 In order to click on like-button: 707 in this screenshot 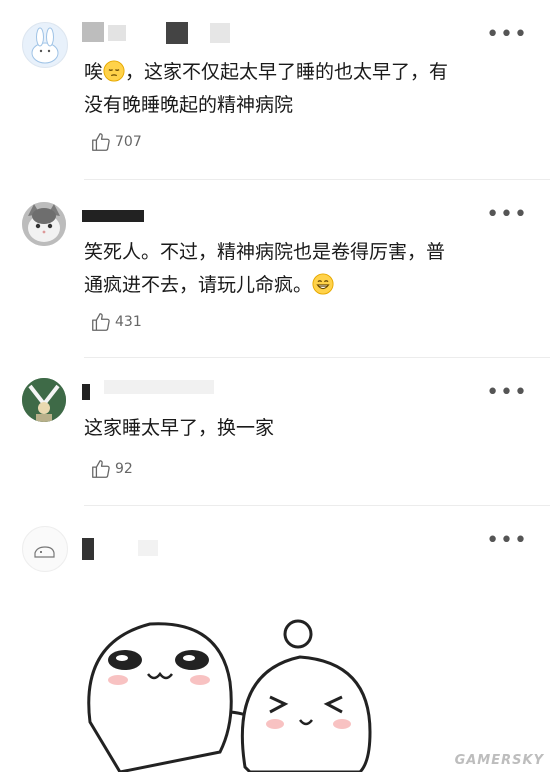, I will do `click(116, 142)`.